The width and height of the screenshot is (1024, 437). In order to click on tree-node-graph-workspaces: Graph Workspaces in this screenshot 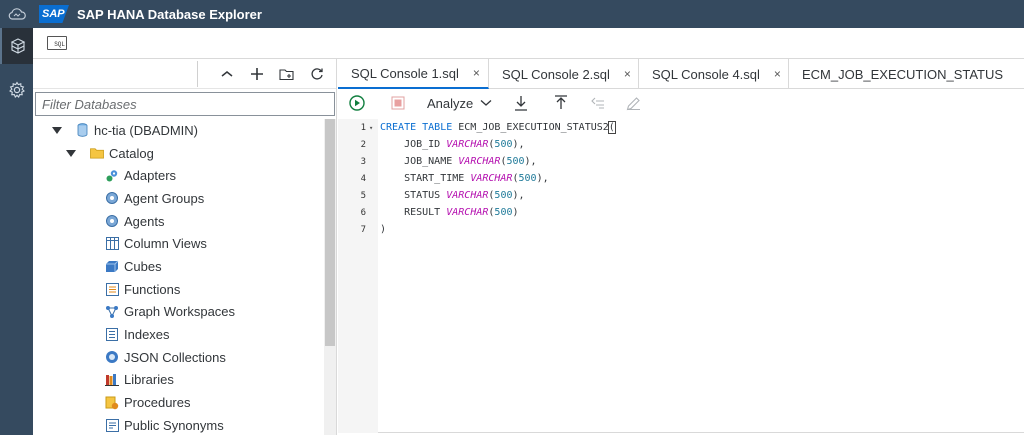, I will do `click(178, 312)`.